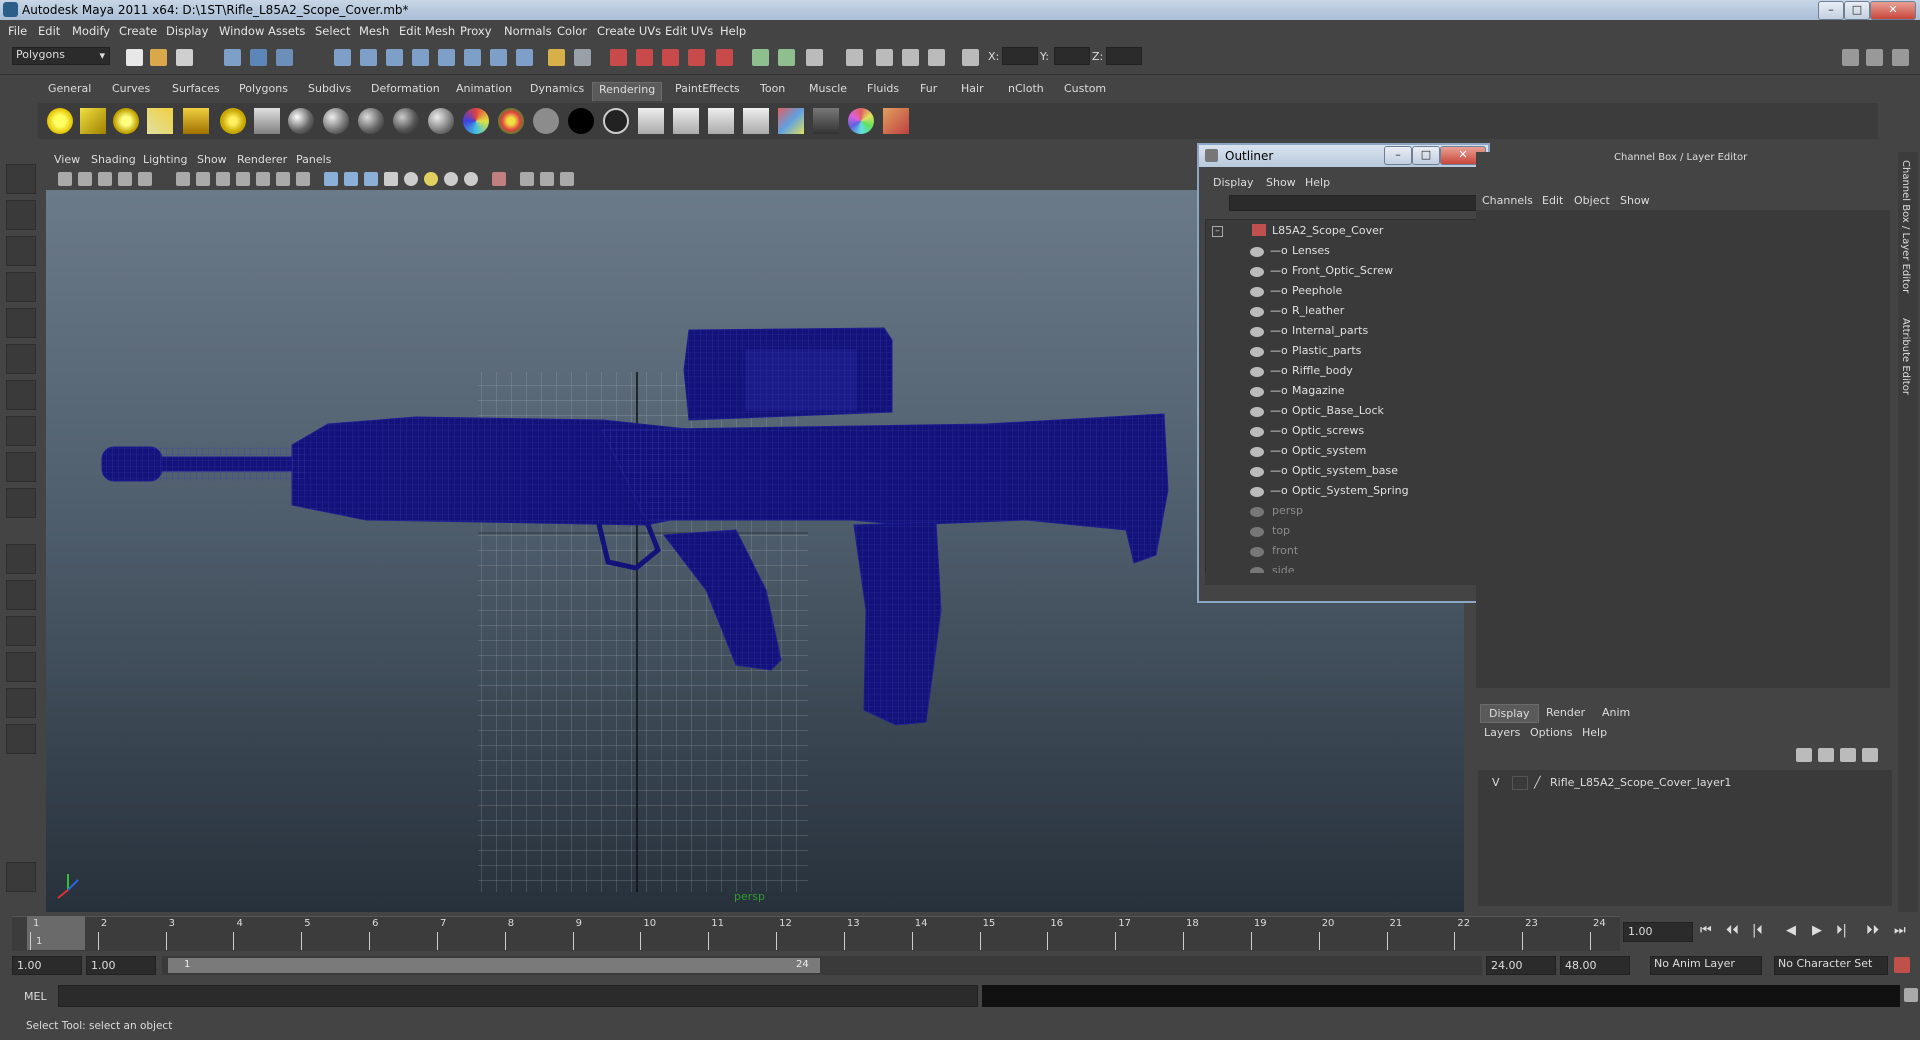 The width and height of the screenshot is (1920, 1040). What do you see at coordinates (546, 121) in the screenshot?
I see `surface-shader-icon` at bounding box center [546, 121].